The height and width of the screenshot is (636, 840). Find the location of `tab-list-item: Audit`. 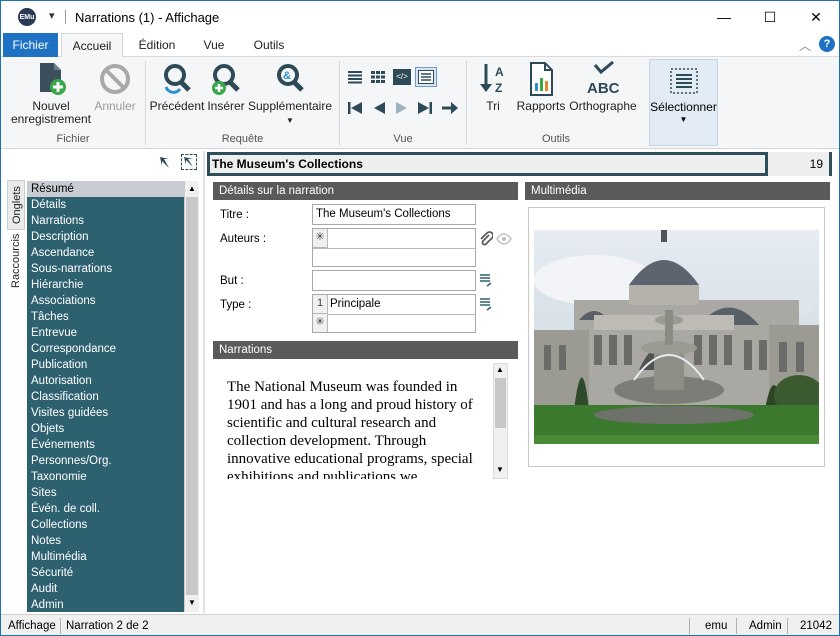

tab-list-item: Audit is located at coordinates (105, 589).